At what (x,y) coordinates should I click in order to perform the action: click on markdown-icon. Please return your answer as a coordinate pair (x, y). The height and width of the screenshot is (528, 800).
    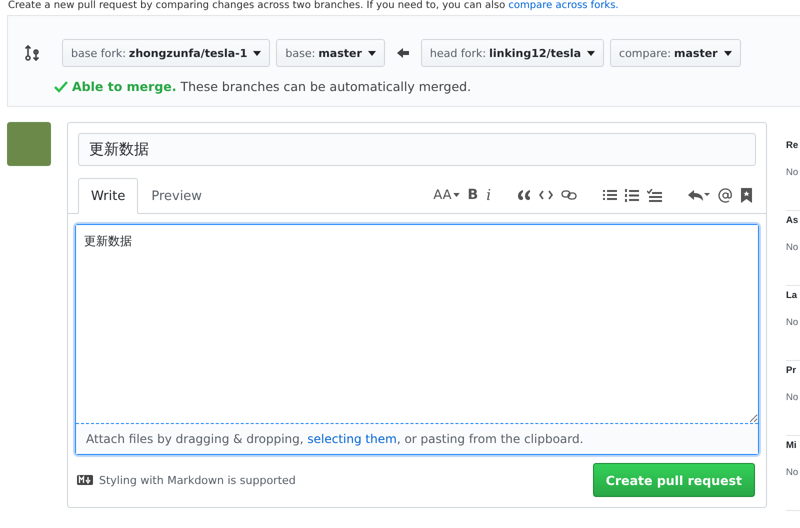
    Looking at the image, I should click on (85, 480).